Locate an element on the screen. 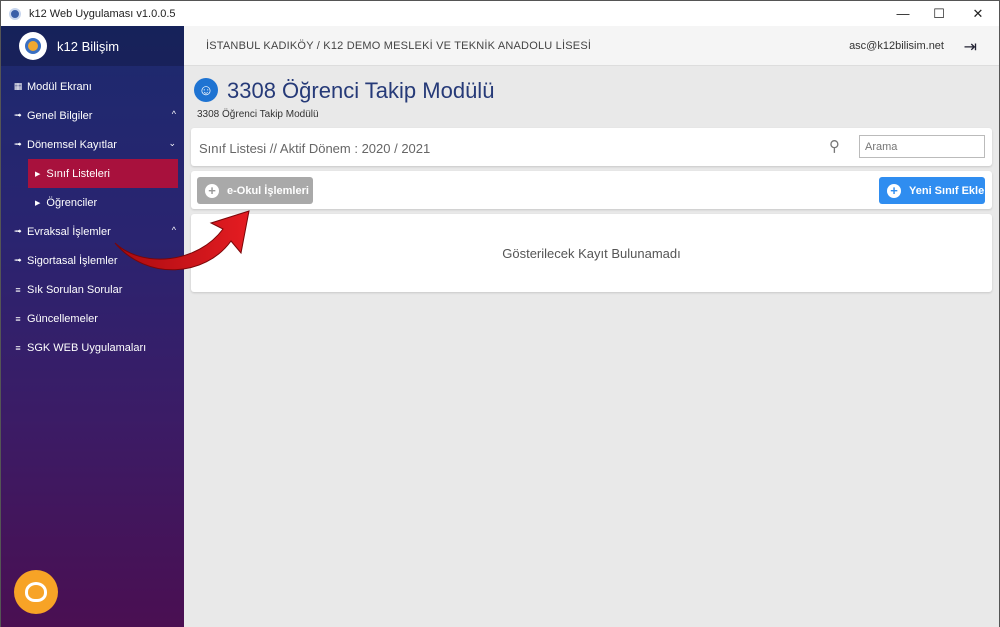 Image resolution: width=1000 pixels, height=627 pixels. eokul-button-label: e-Okul İşlemleri is located at coordinates (268, 190).